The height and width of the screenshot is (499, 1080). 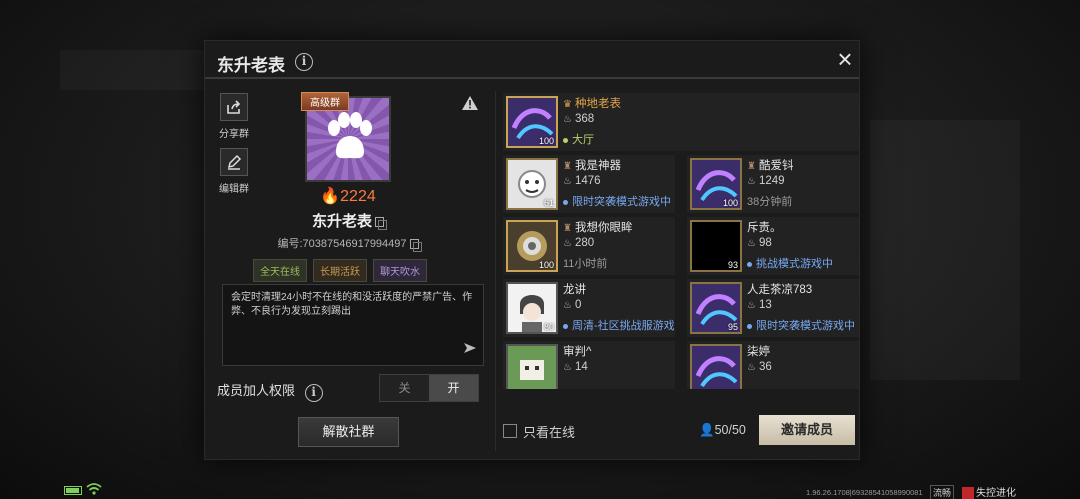 I want to click on toggle-off-option: 关, so click(x=404, y=388).